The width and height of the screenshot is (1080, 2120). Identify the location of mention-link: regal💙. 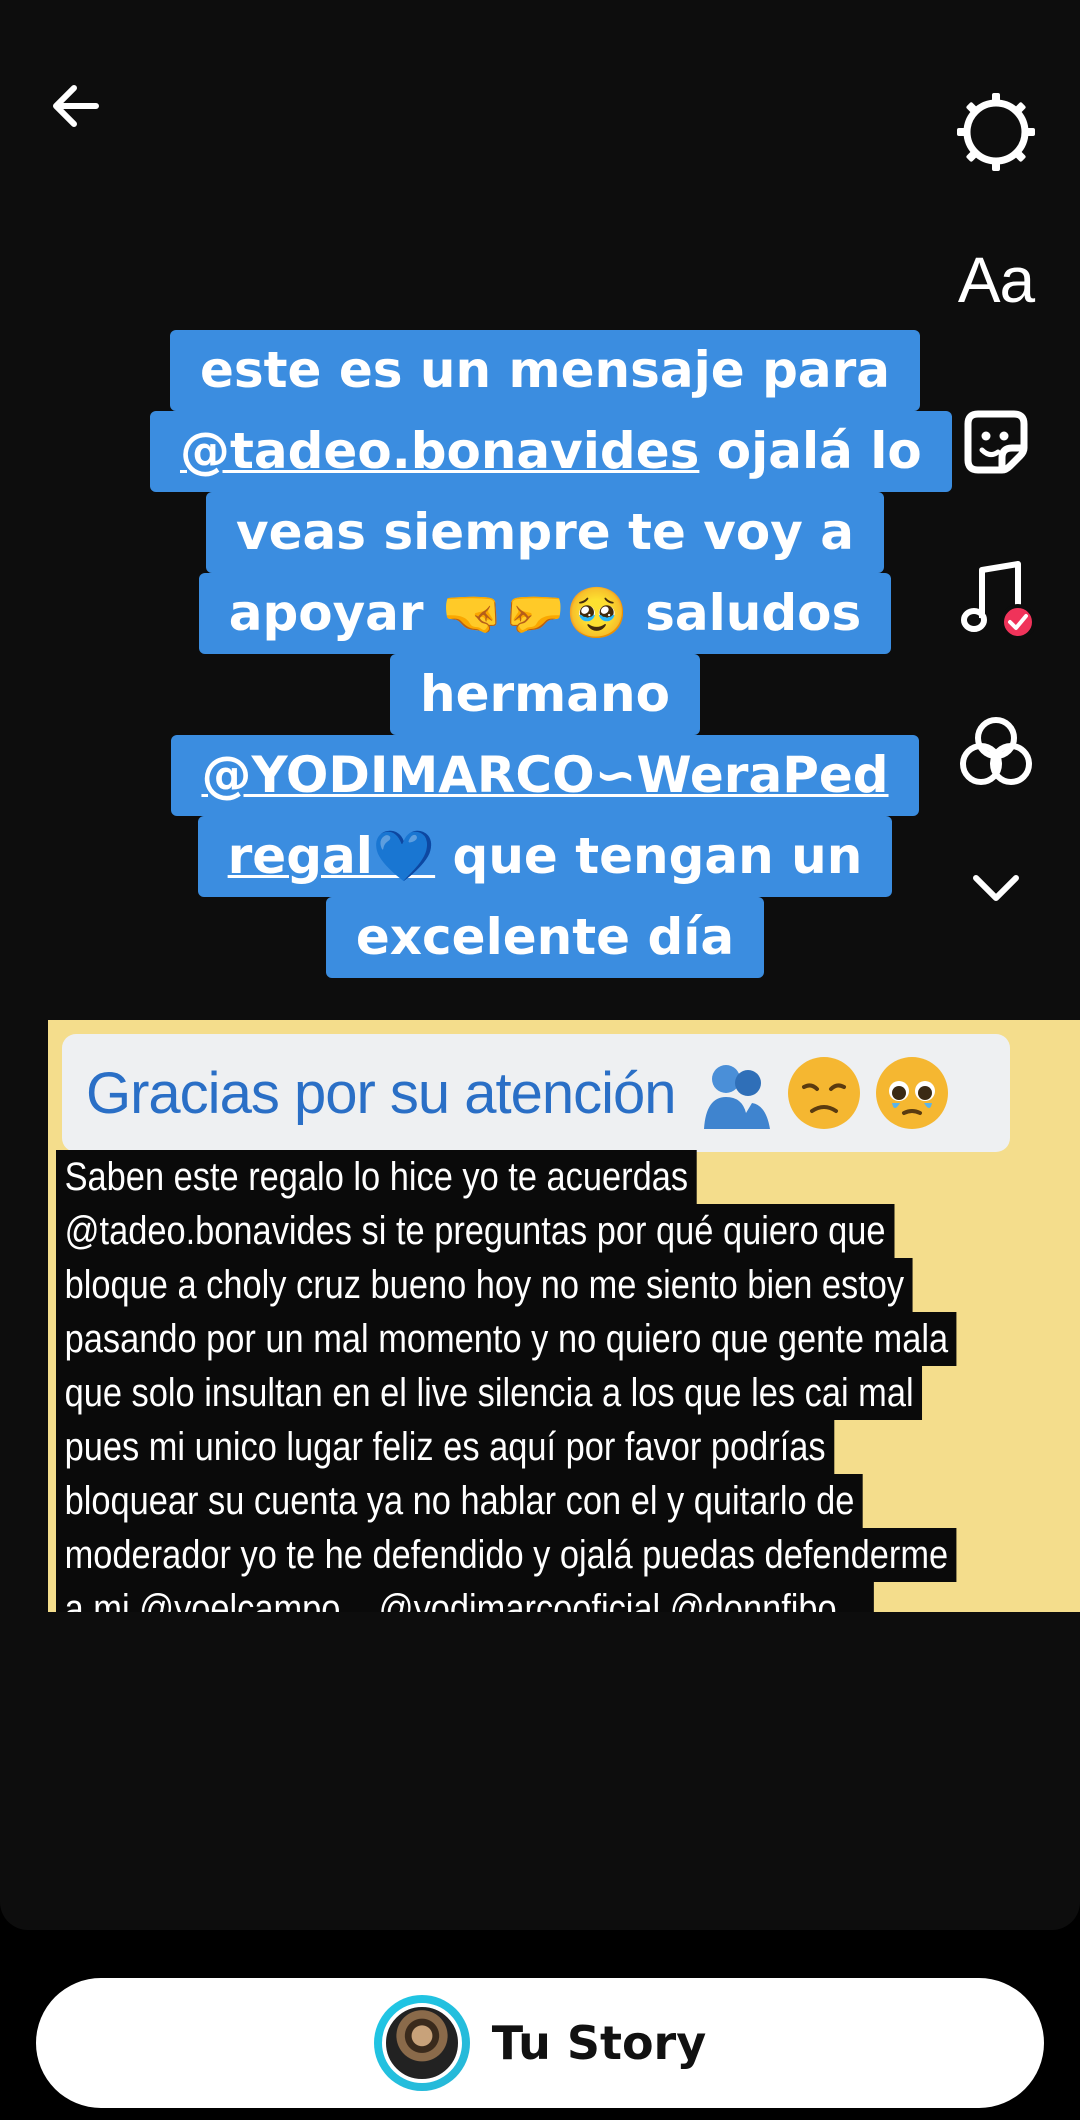
(332, 856).